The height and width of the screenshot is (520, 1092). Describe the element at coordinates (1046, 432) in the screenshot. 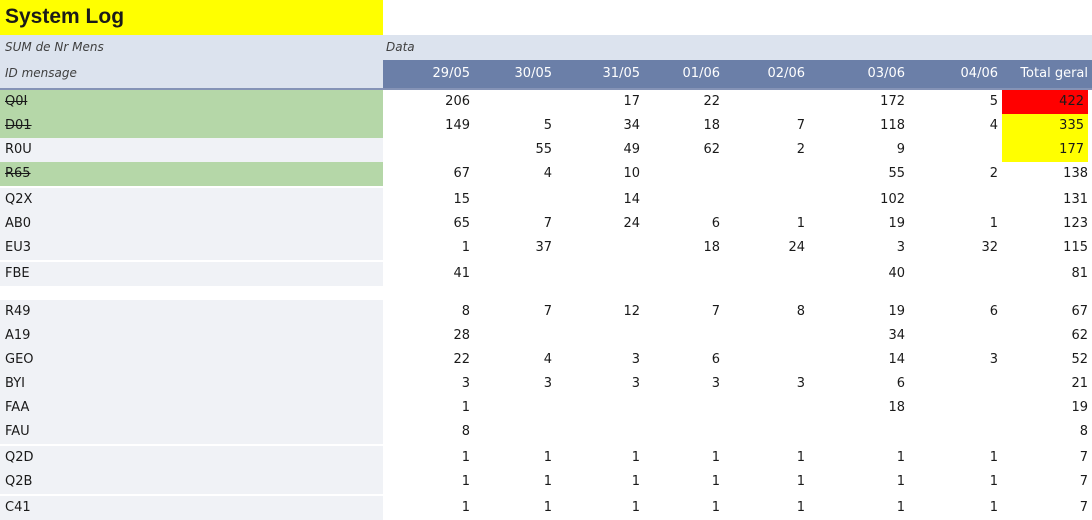

I see `total-cell: 8` at that location.